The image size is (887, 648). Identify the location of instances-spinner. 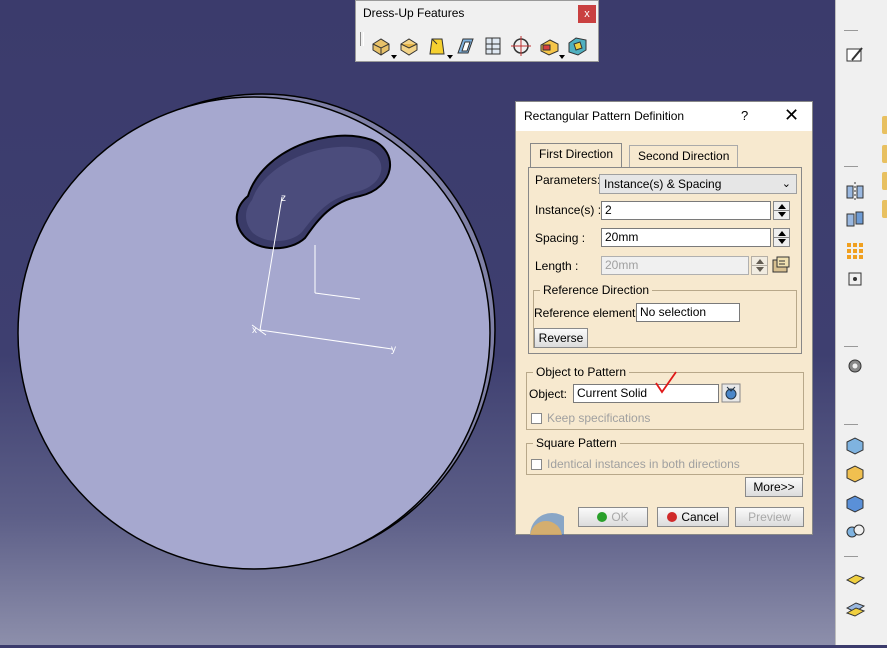
(781, 210).